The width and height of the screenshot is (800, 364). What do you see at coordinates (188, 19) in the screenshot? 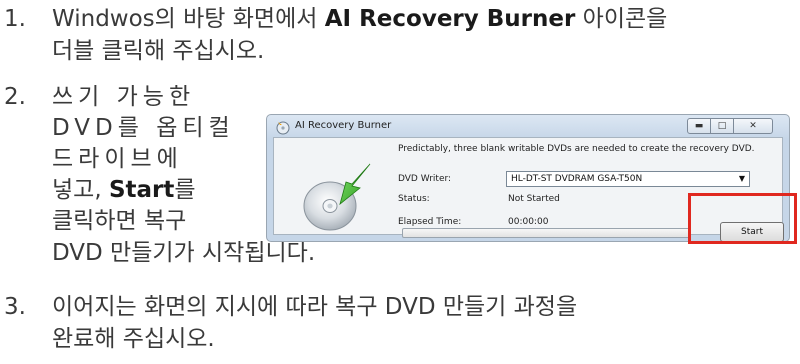
I see `step-text: Windwos의 바탕 화면에서` at bounding box center [188, 19].